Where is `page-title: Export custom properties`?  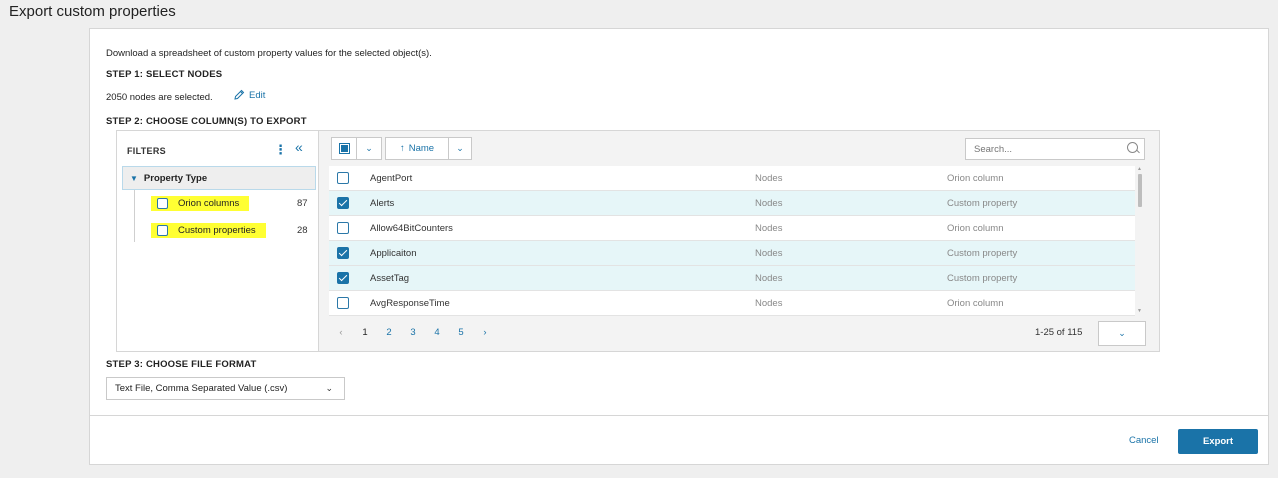
page-title: Export custom properties is located at coordinates (92, 11).